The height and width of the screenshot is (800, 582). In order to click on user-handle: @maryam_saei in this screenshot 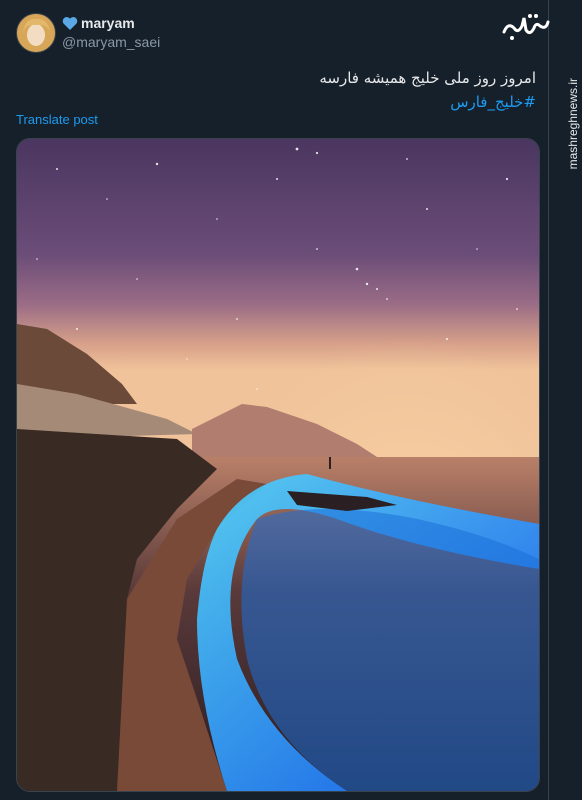, I will do `click(111, 42)`.